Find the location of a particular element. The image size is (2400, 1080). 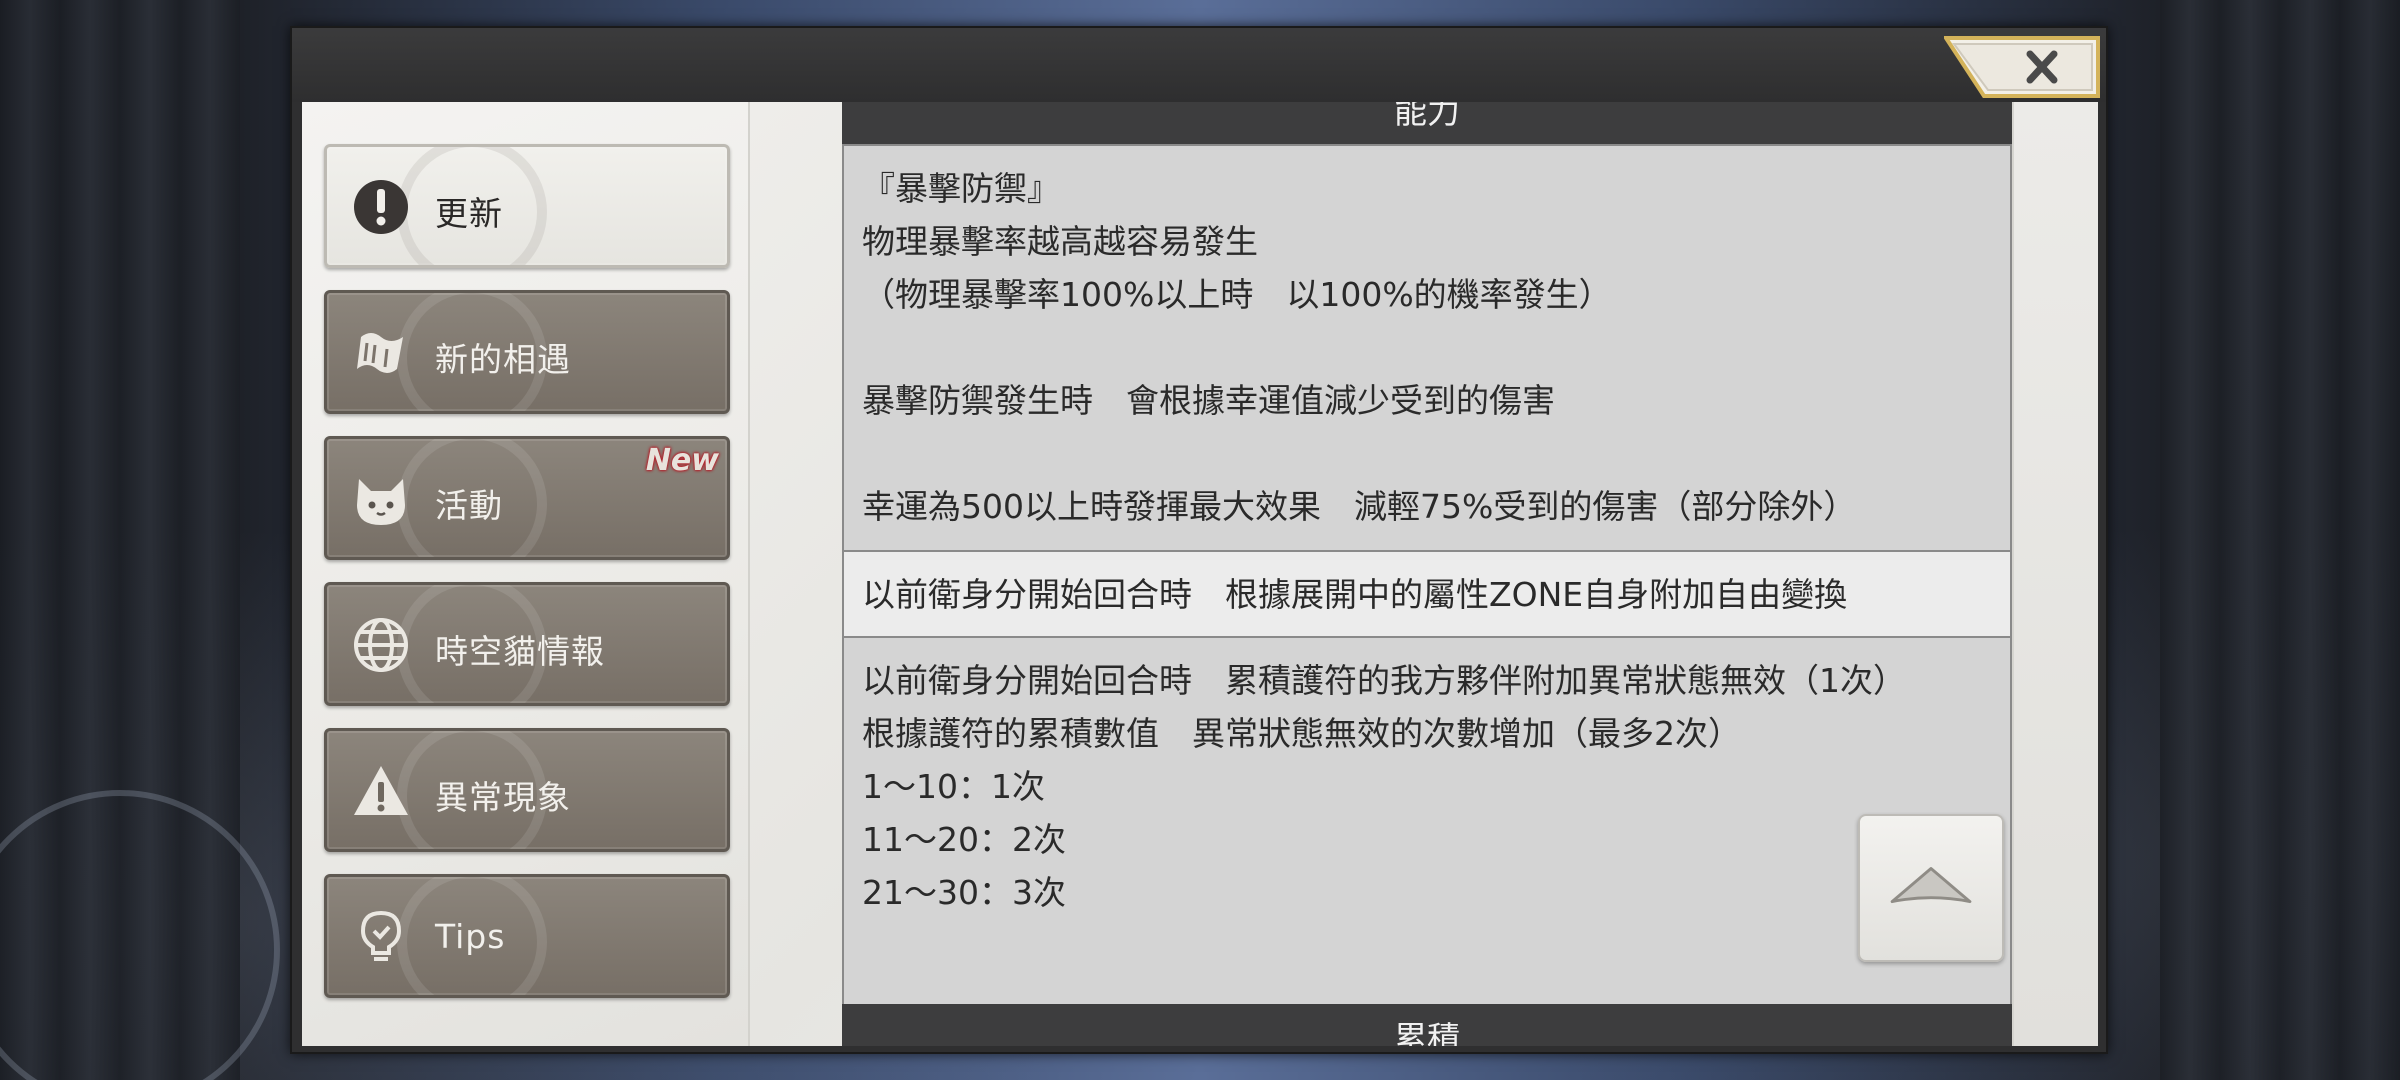

globe-icon is located at coordinates (381, 645).